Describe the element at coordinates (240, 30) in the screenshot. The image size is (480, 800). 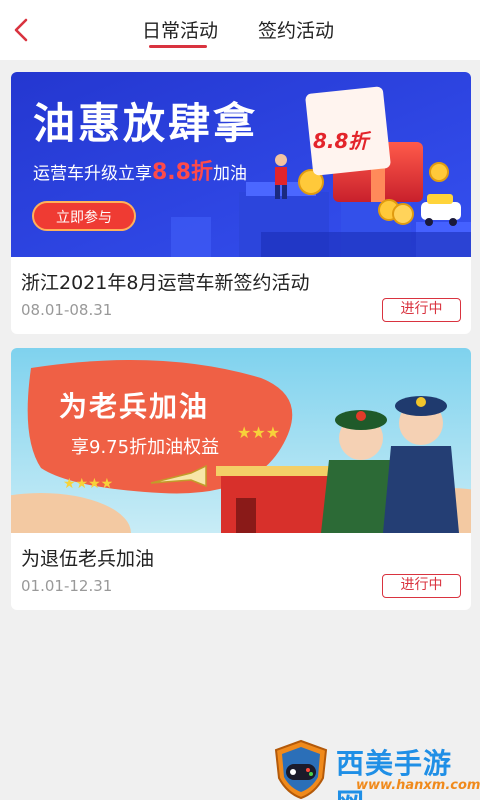
I see `top-bar: 日常活动 签约活动` at that location.